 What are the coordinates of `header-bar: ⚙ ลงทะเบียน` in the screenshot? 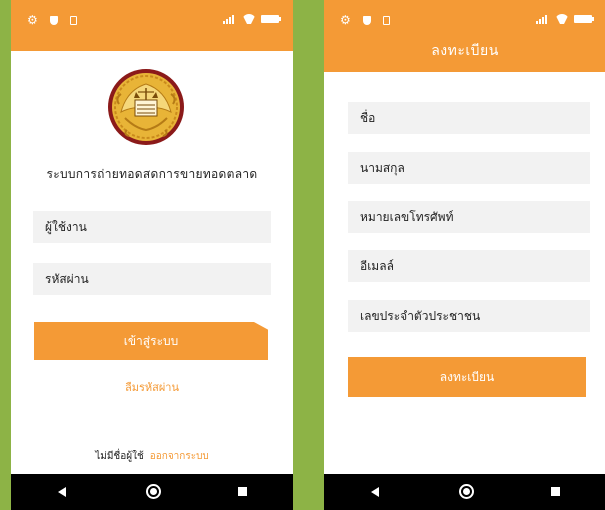 It's located at (464, 36).